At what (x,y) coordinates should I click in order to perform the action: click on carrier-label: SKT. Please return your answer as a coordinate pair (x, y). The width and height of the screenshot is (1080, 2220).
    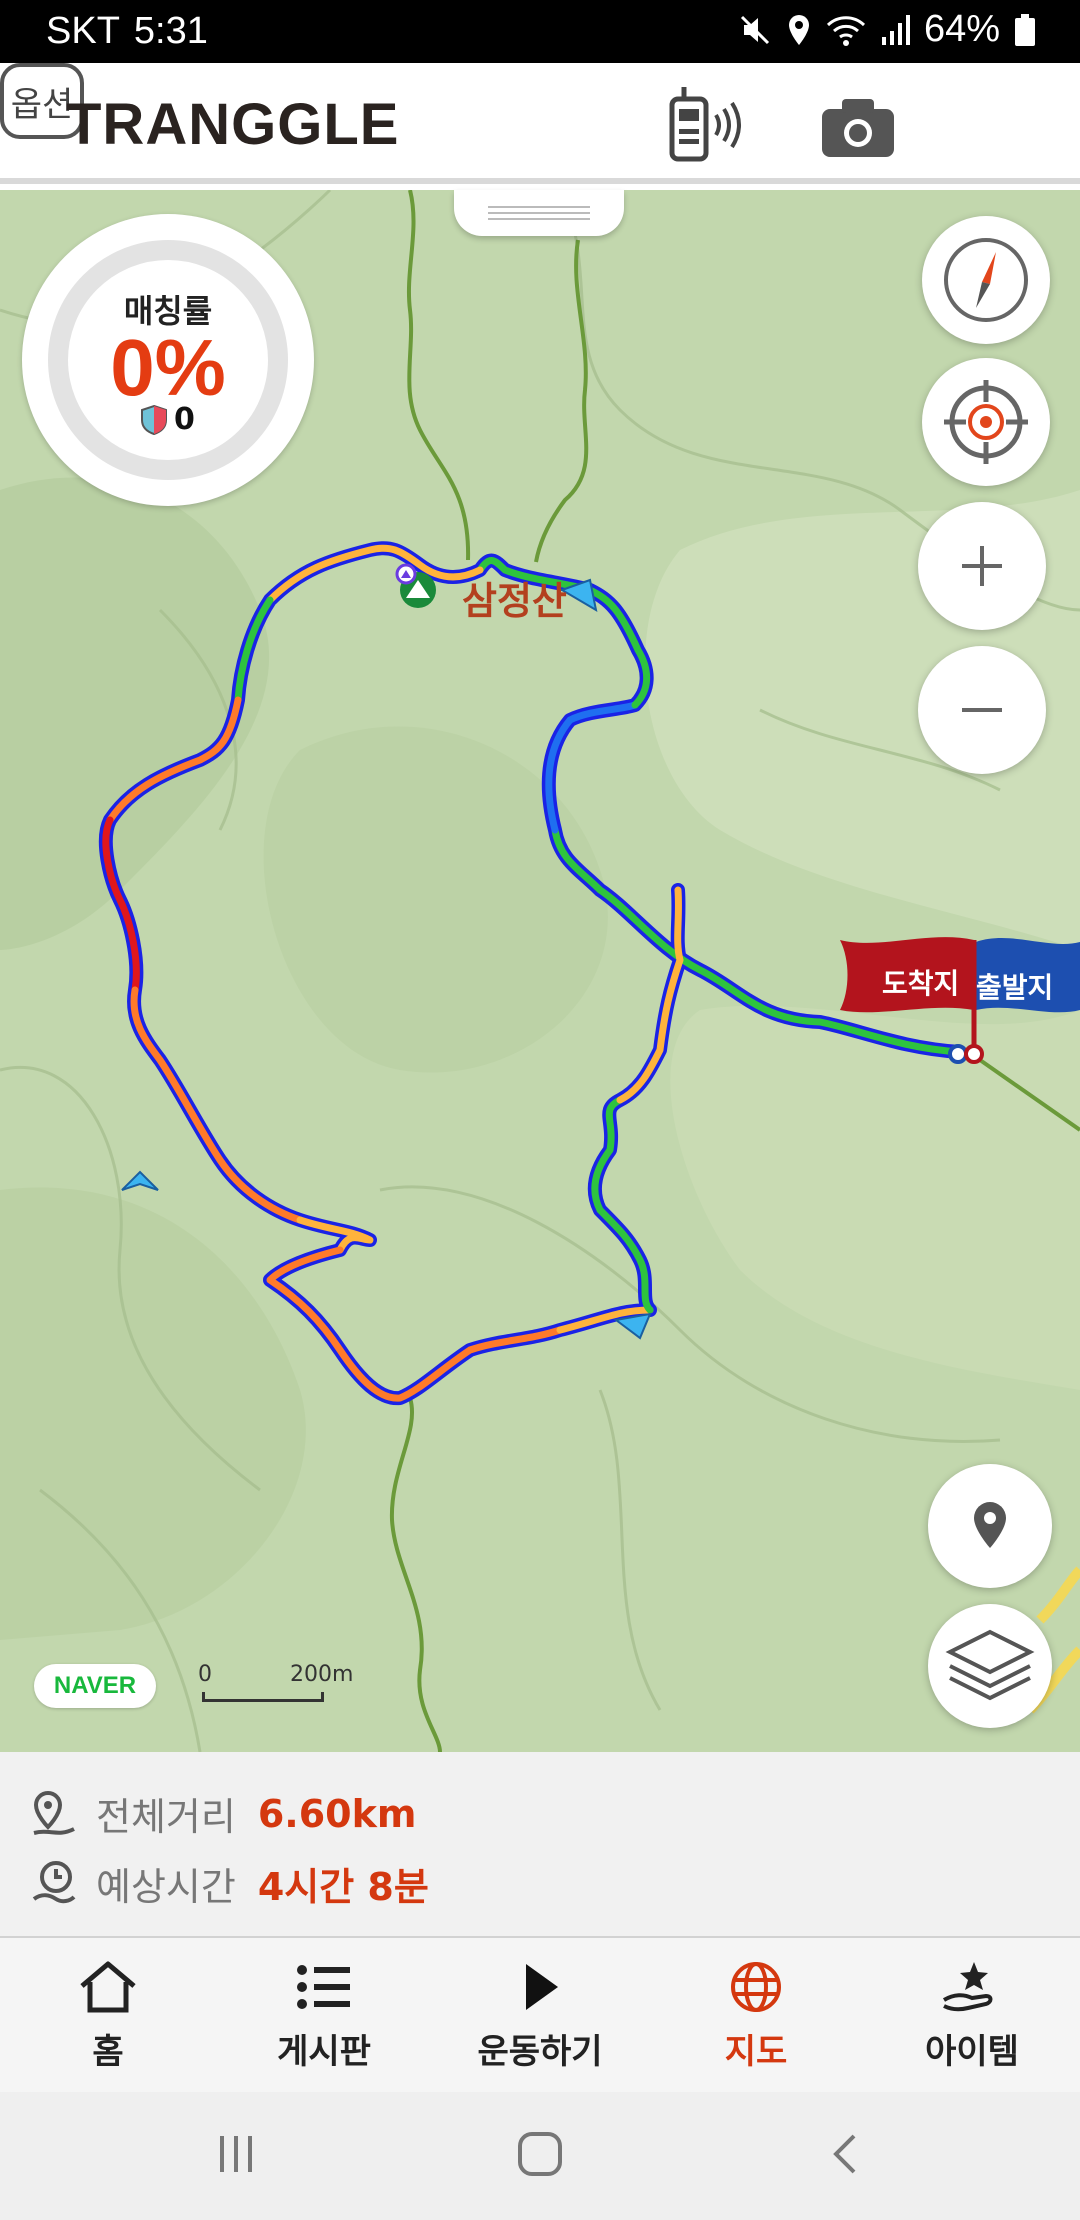
    Looking at the image, I should click on (83, 31).